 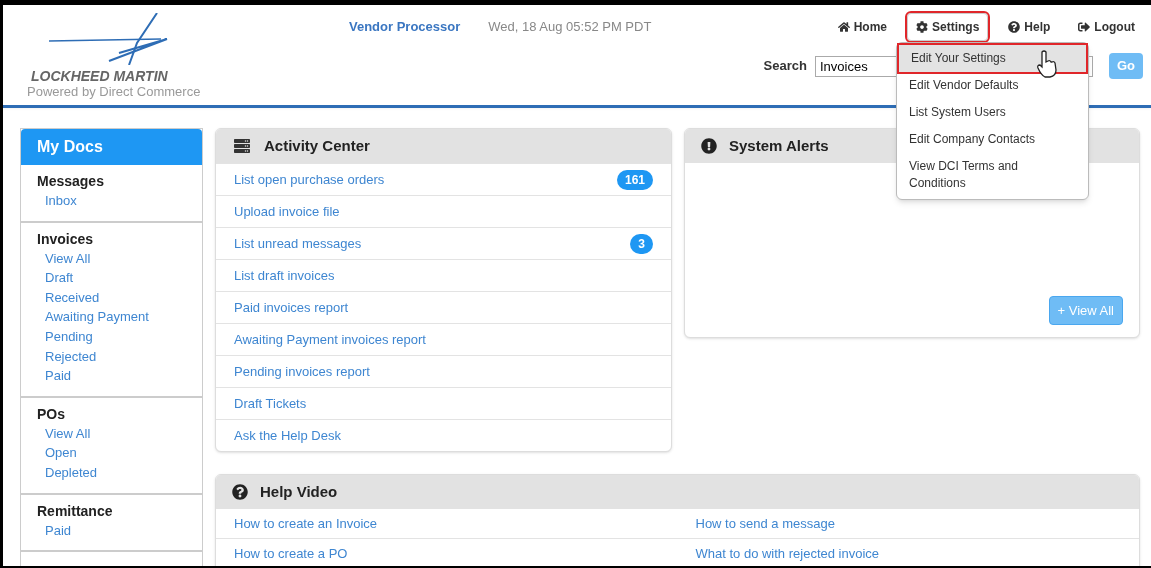 I want to click on panel-title: Help Video, so click(x=299, y=491).